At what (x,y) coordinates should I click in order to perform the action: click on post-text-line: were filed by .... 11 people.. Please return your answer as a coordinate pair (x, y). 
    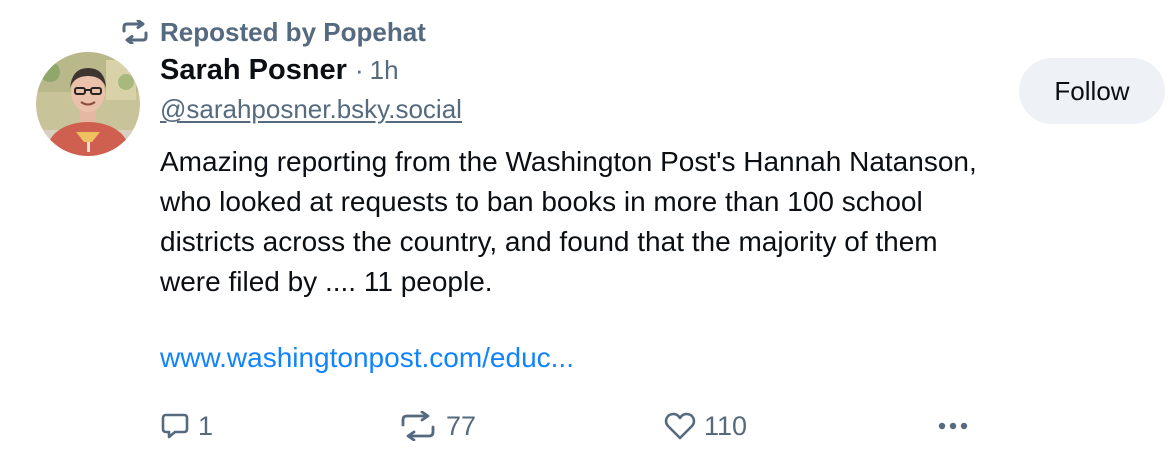
    Looking at the image, I should click on (326, 281).